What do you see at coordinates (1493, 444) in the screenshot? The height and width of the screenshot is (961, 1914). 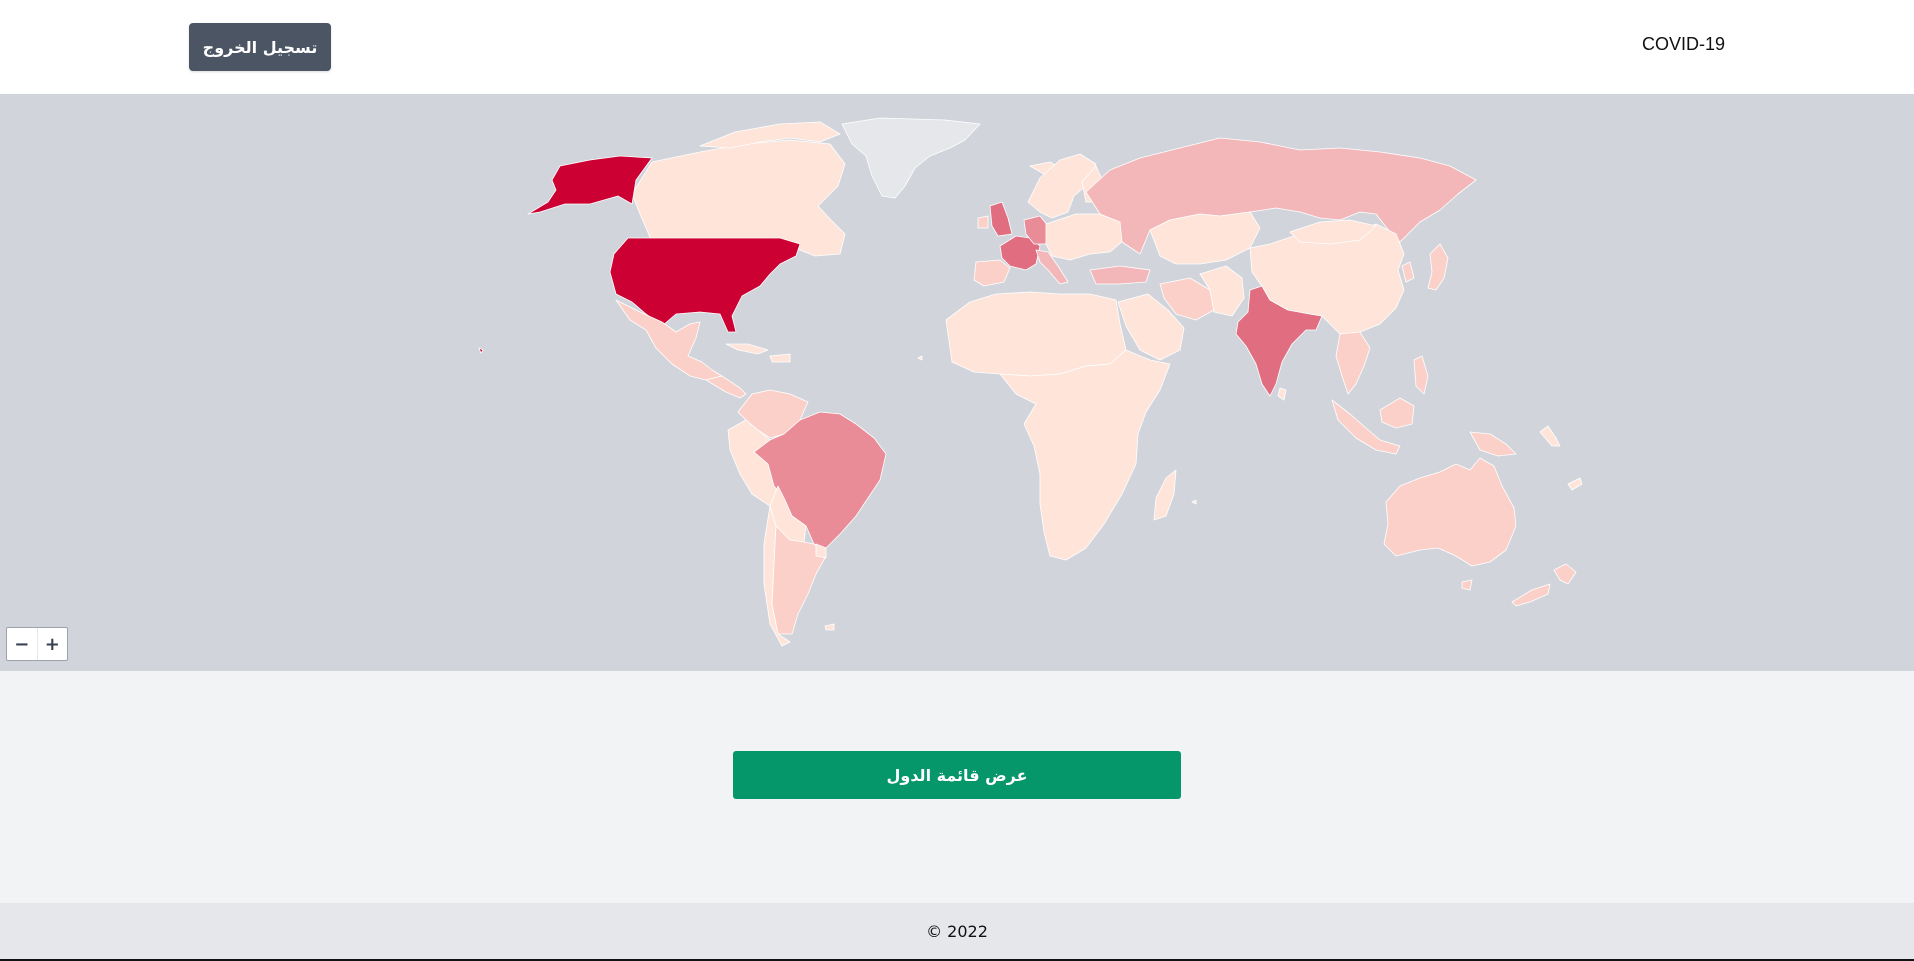 I see `country-png` at bounding box center [1493, 444].